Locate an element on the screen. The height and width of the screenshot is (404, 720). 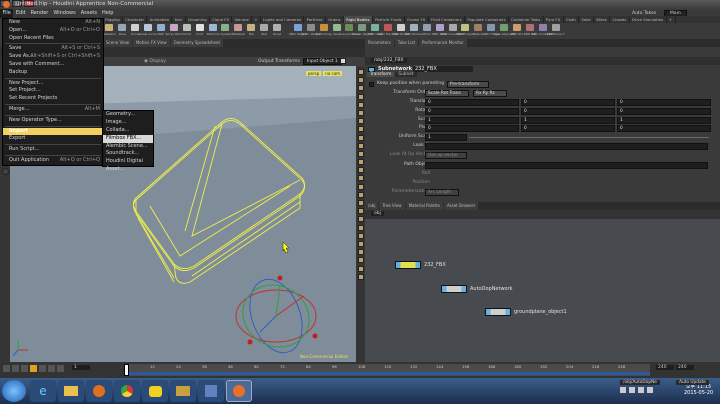
translate-field-z: 0 is located at coordinates (664, 102).